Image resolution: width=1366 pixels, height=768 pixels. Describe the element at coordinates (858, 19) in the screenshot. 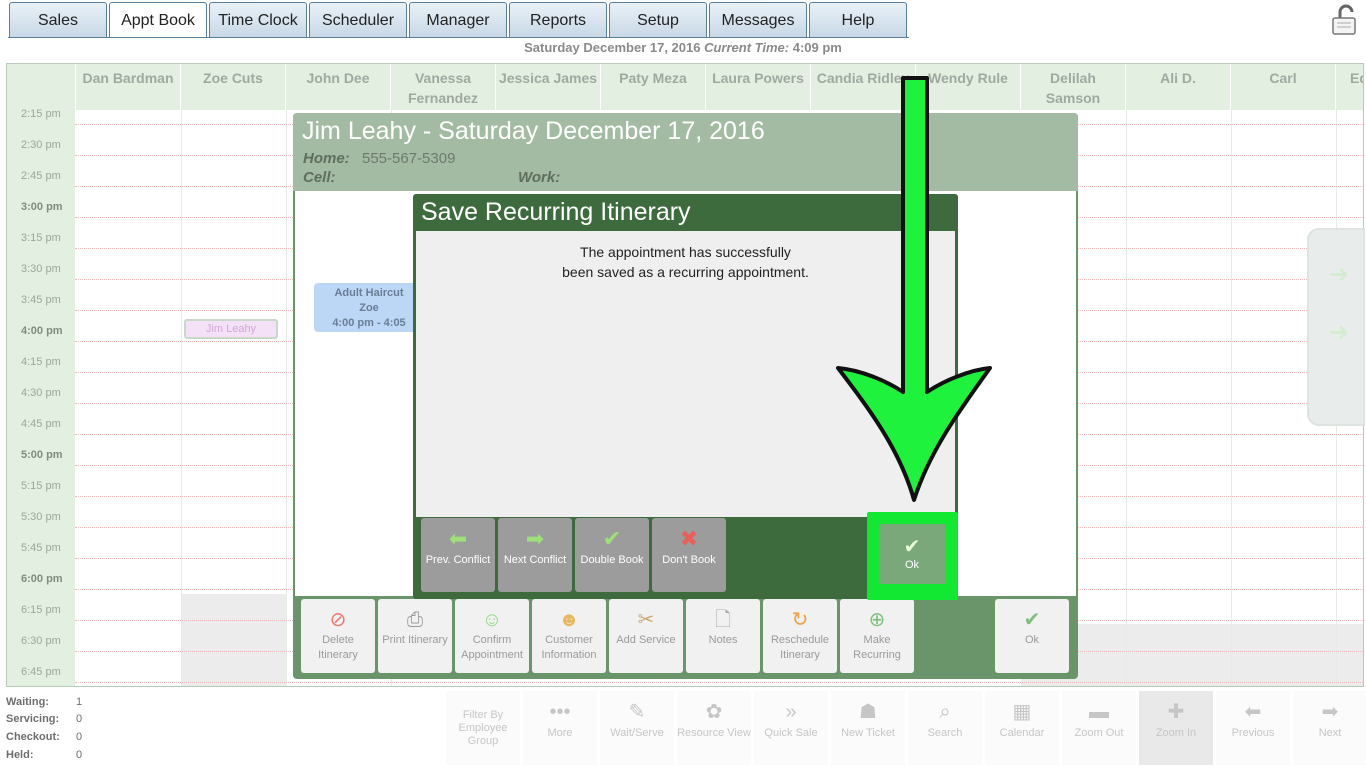

I see `tab-help: Help` at that location.